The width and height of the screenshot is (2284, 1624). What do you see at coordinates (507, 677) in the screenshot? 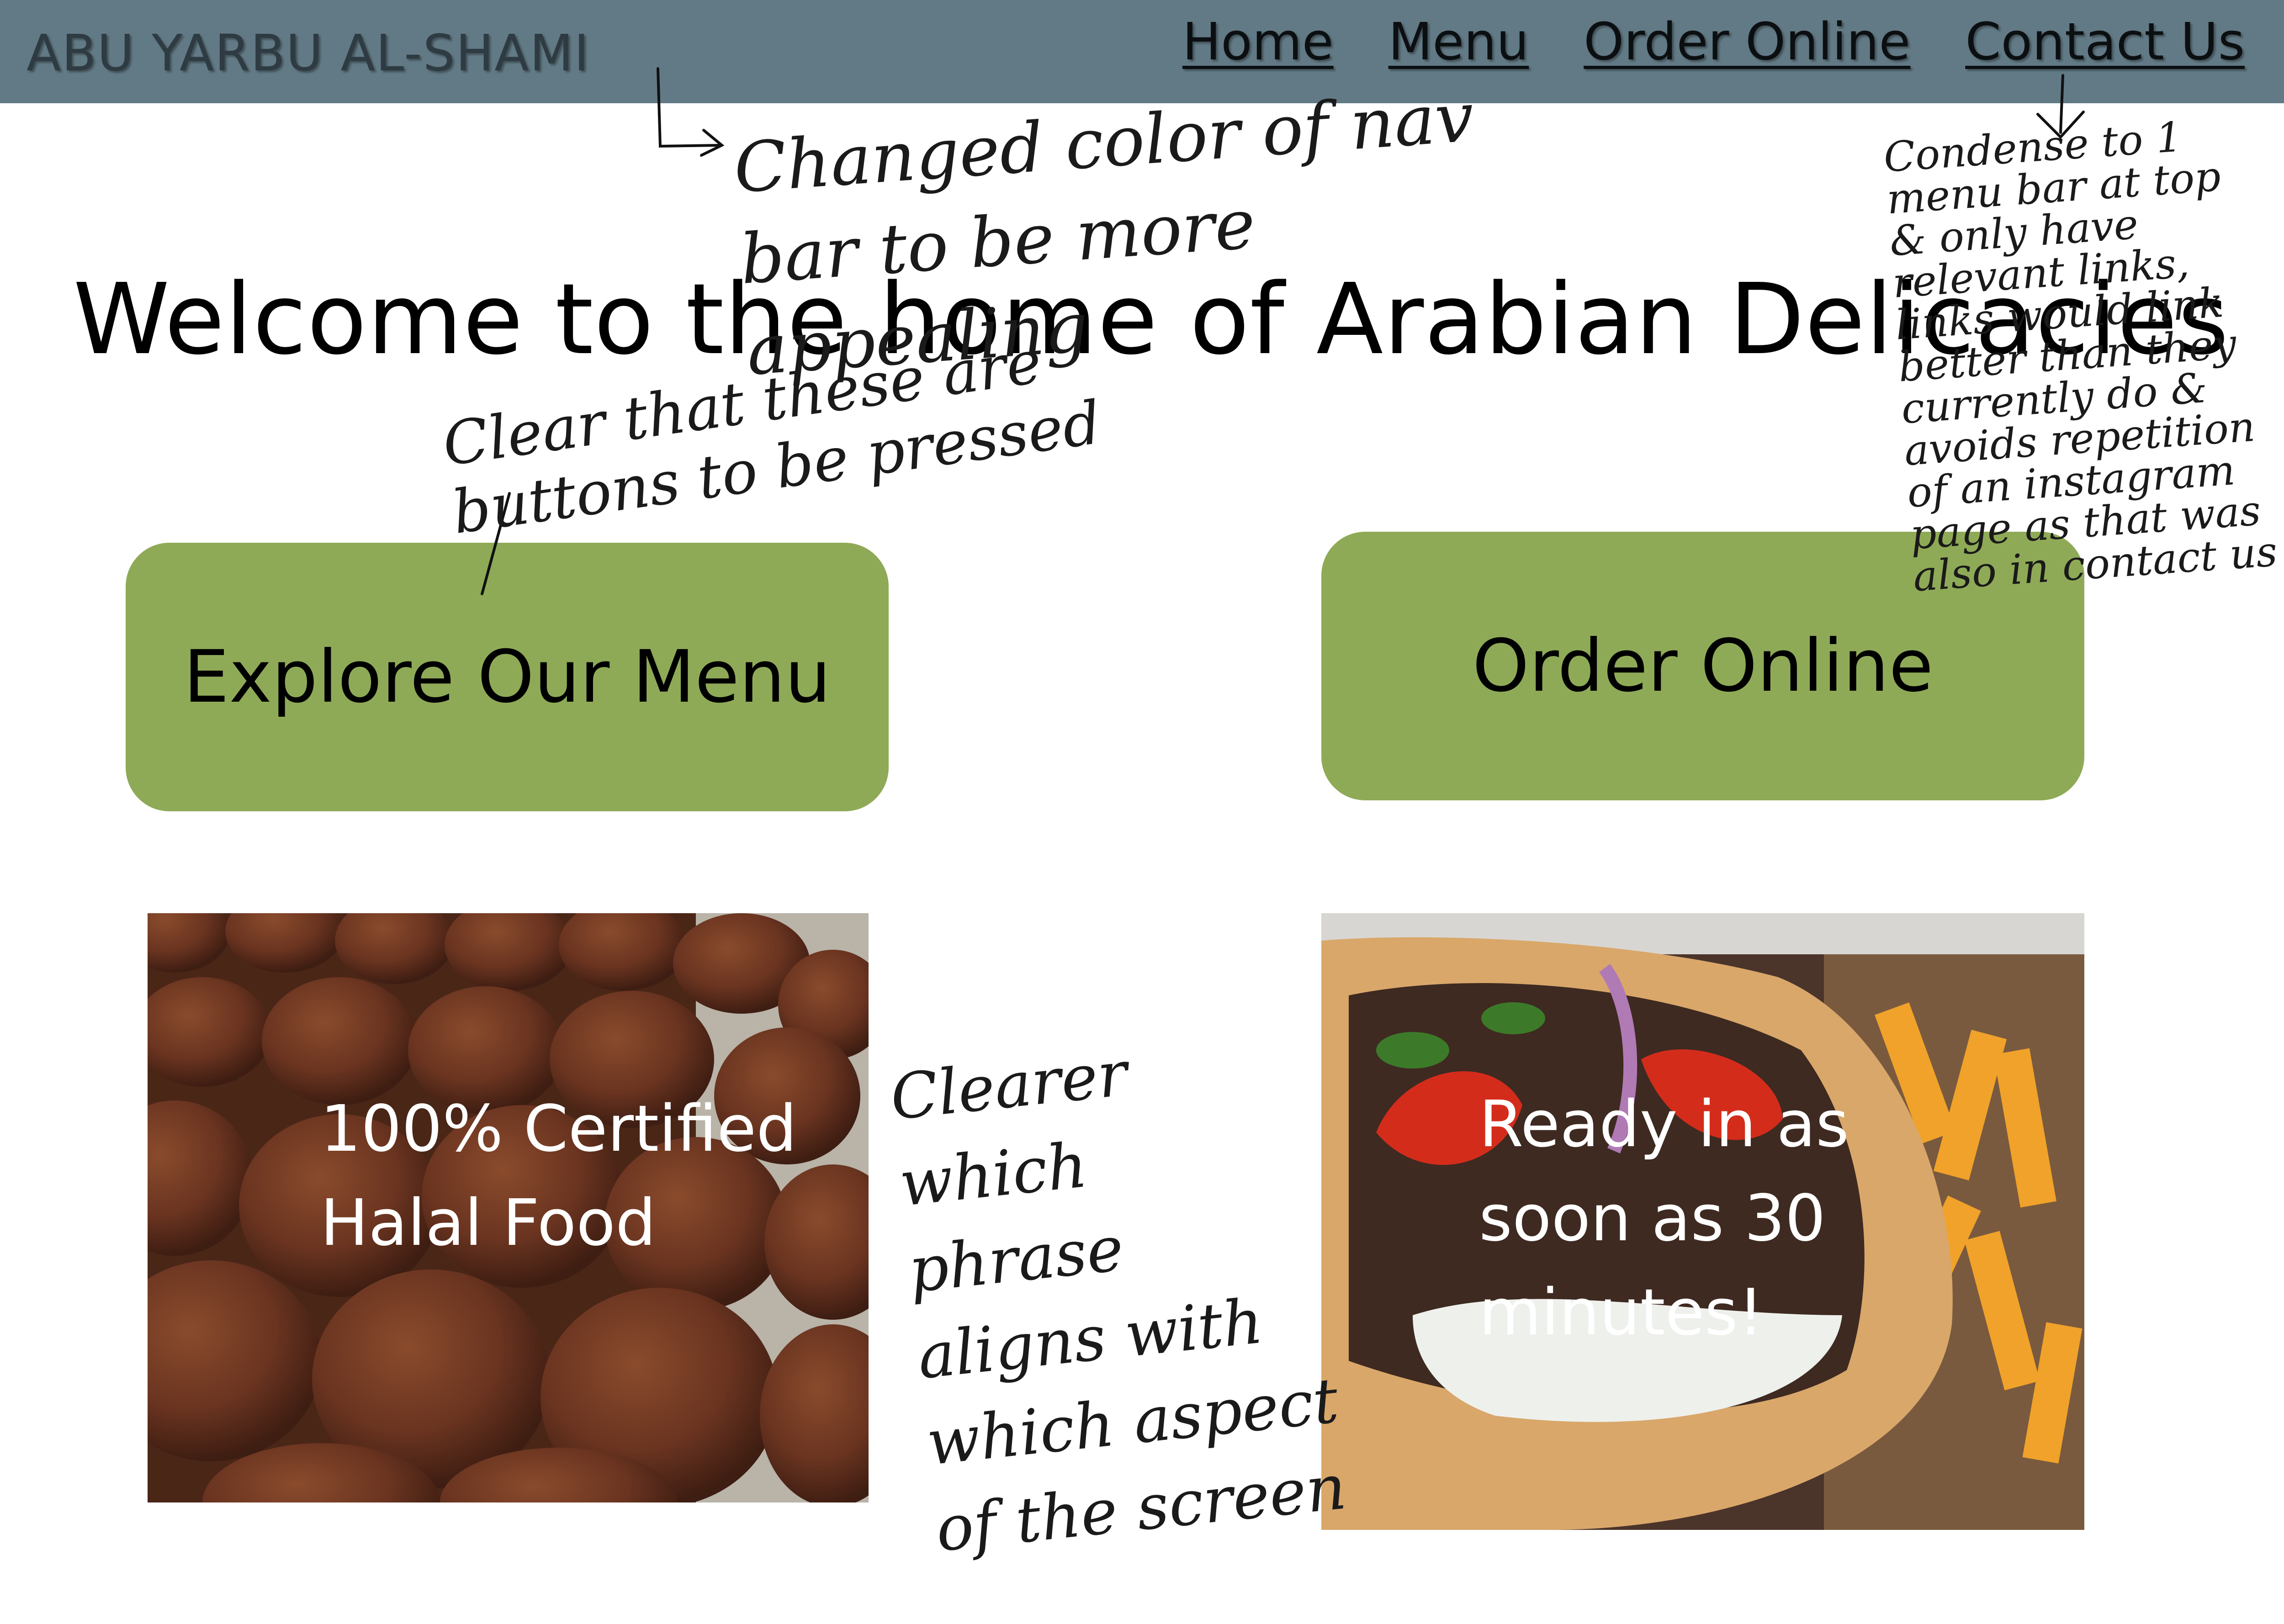
I see `explore-menu-button: Explore Our Menu` at bounding box center [507, 677].